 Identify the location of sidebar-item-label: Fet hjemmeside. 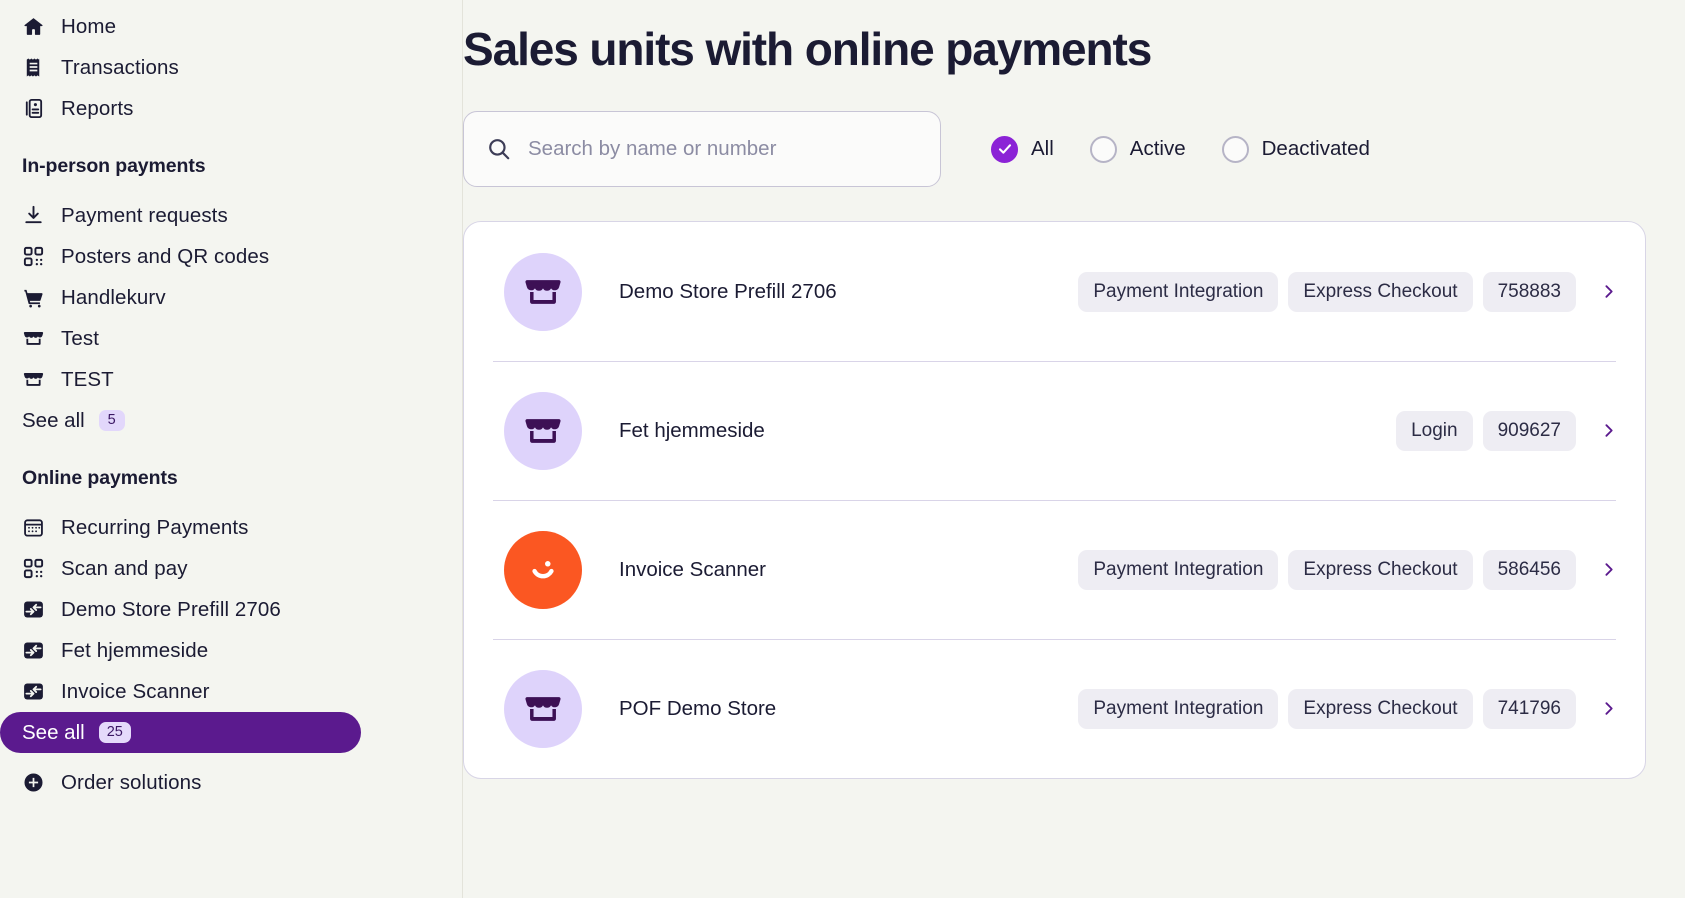
(135, 650).